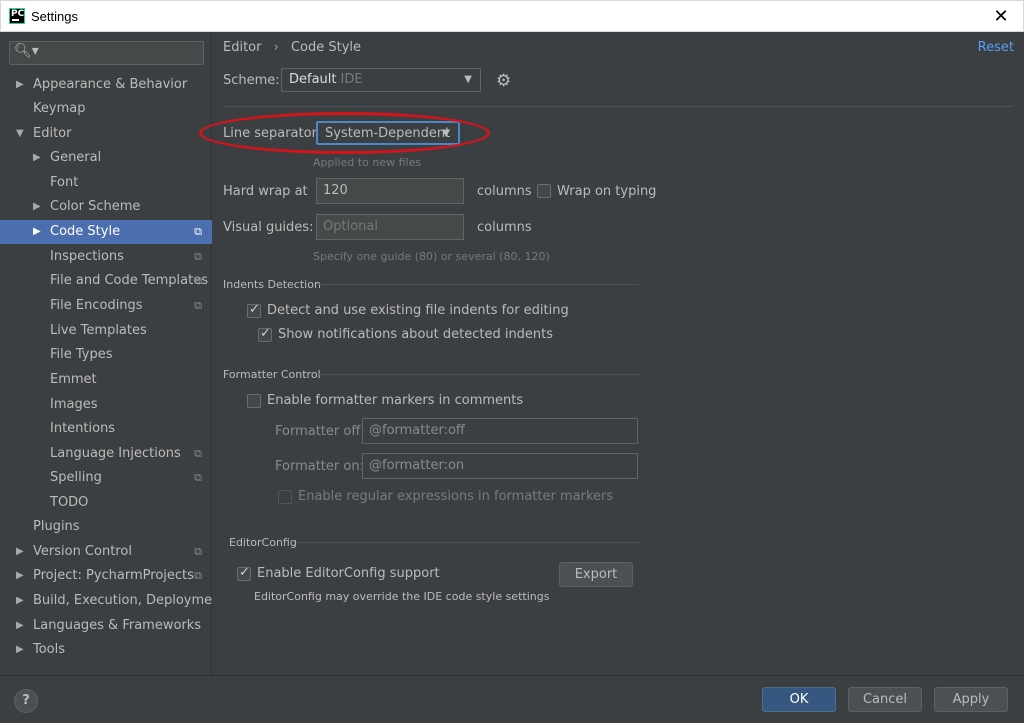  Describe the element at coordinates (242, 47) in the screenshot. I see `breadcrumb-editor: Editor` at that location.